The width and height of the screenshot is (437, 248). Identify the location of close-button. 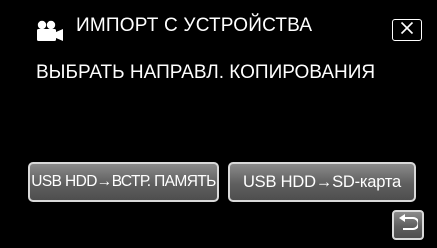
(407, 30).